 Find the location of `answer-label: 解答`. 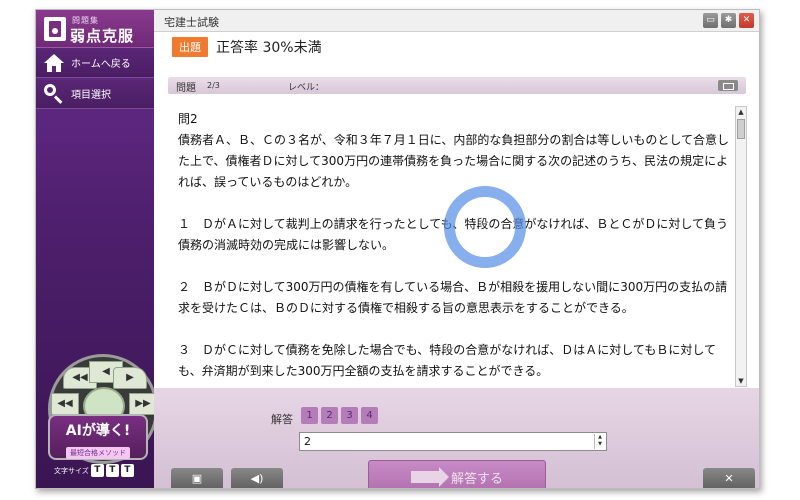

answer-label: 解答 is located at coordinates (282, 419).